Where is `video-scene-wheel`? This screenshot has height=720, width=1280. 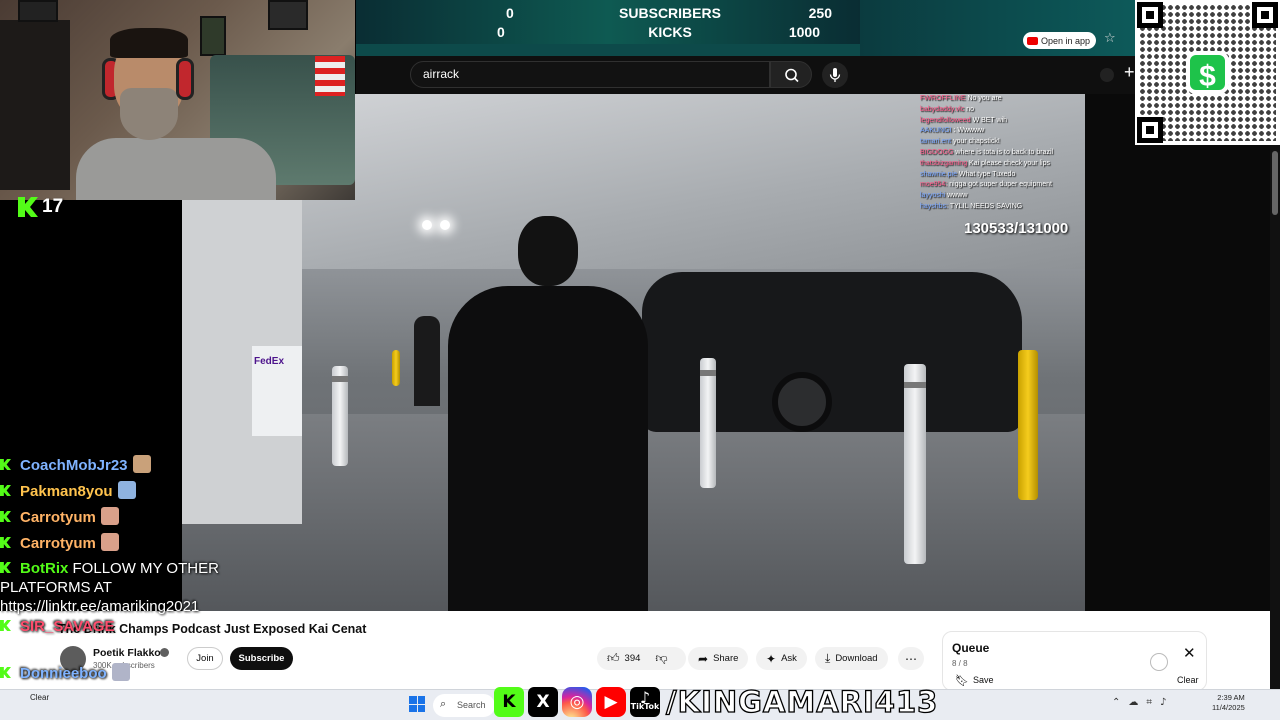
video-scene-wheel is located at coordinates (802, 402).